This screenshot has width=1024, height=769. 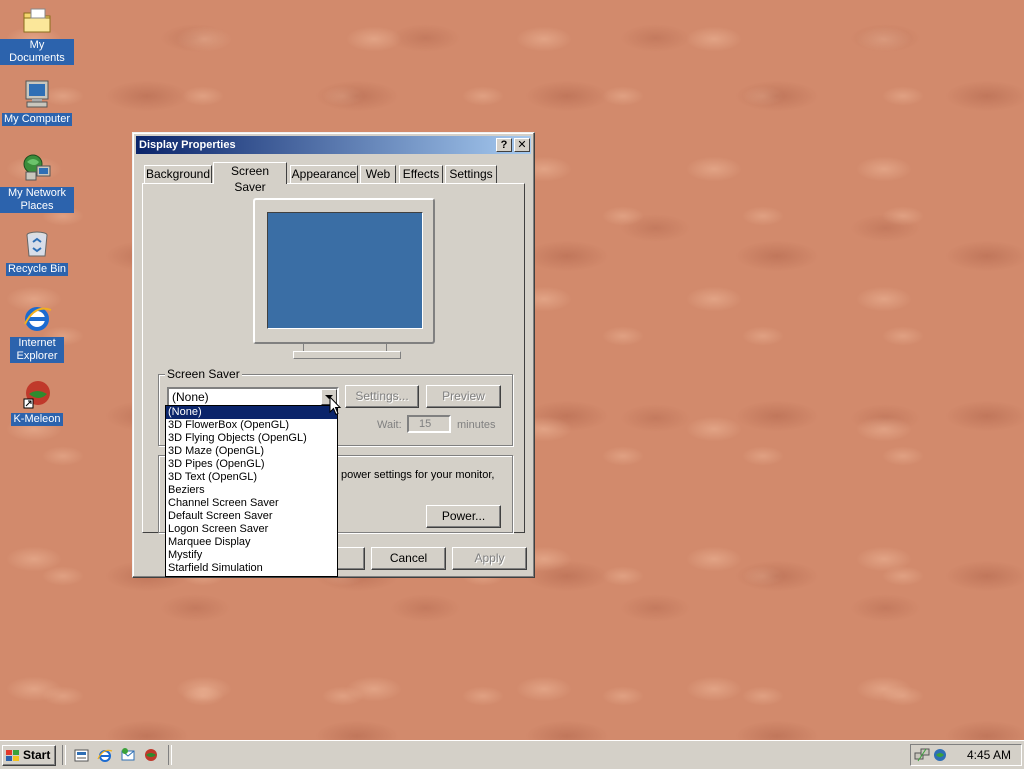 What do you see at coordinates (251, 568) in the screenshot?
I see `dropdown-option: Starfield Simulation` at bounding box center [251, 568].